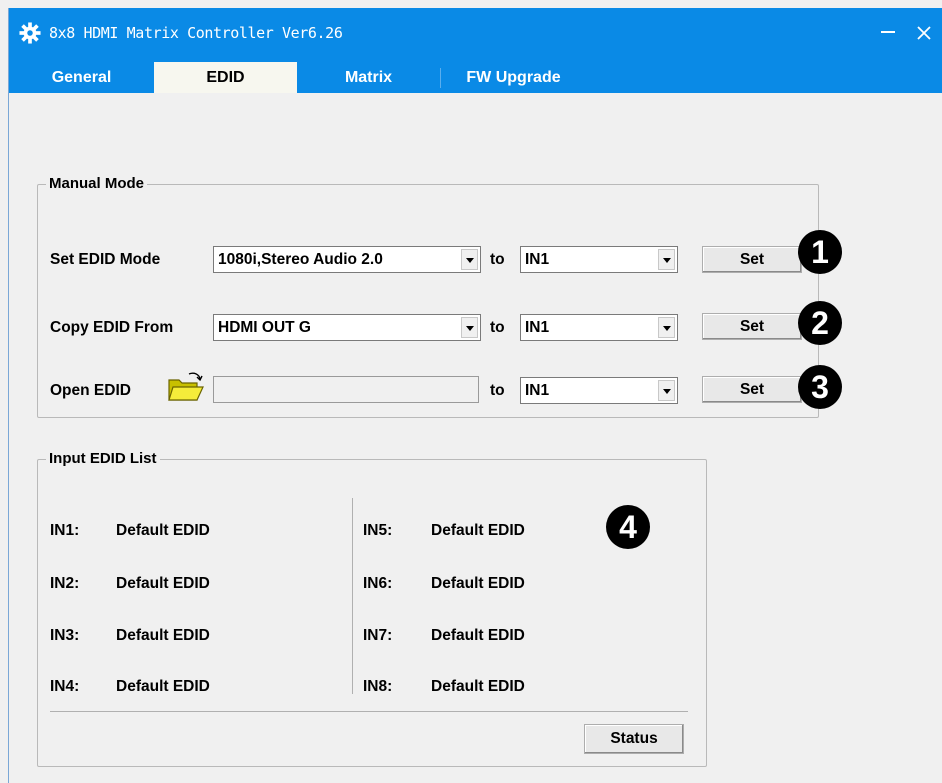  I want to click on edid-mode-select: 1080i,Stereo Audio 2.0, so click(347, 259).